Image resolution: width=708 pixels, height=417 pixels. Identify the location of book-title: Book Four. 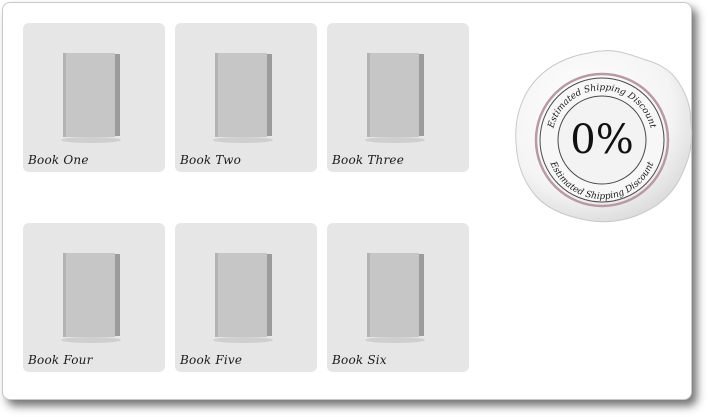
(60, 360).